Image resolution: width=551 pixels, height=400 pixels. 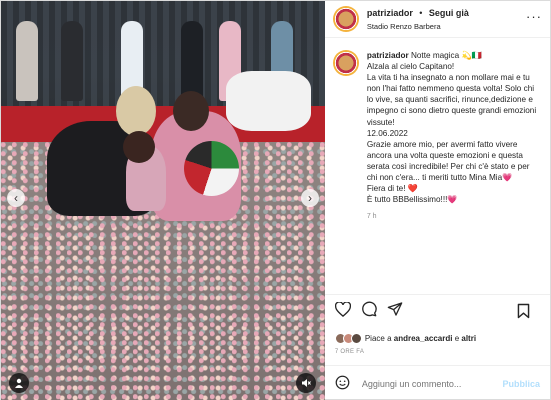 What do you see at coordinates (310, 198) in the screenshot?
I see `chevron-right-icon: ›` at bounding box center [310, 198].